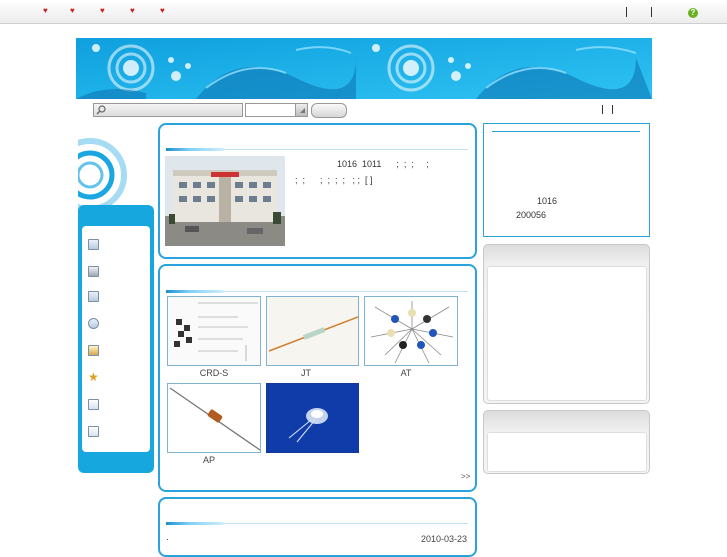  Describe the element at coordinates (101, 110) in the screenshot. I see `search-icon` at that location.